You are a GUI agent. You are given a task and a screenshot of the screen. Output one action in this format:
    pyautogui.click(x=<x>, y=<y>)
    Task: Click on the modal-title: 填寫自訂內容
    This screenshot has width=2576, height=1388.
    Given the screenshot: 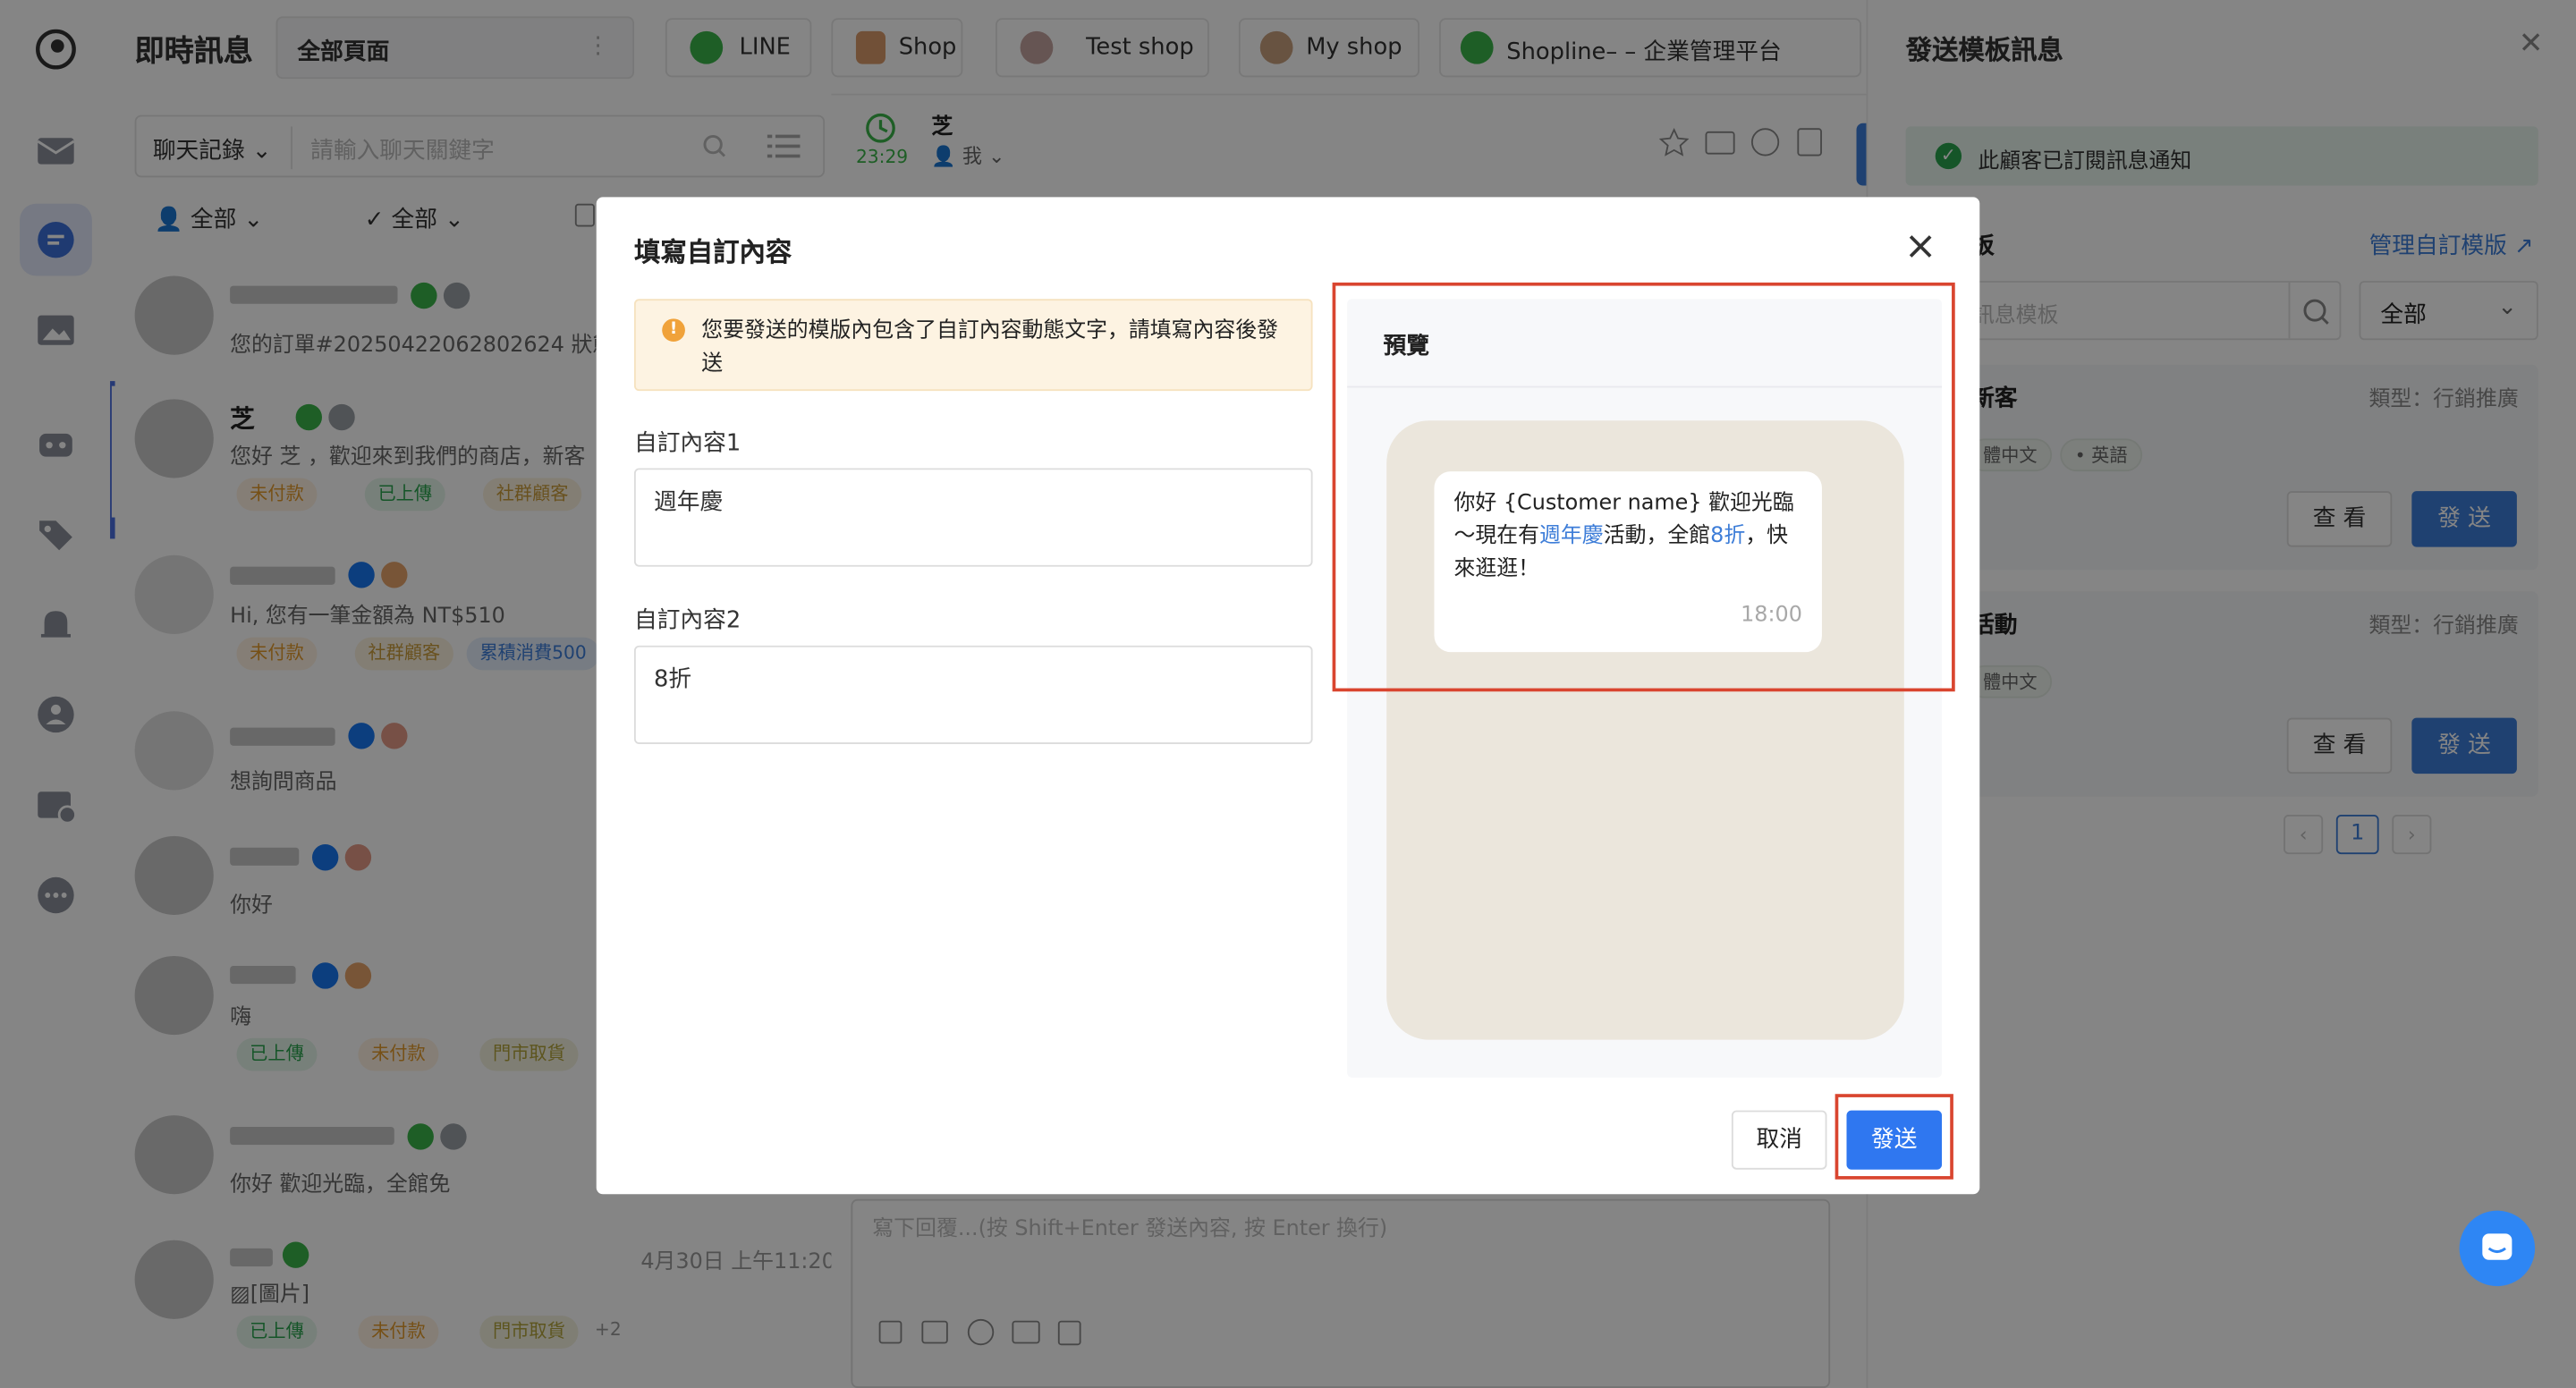 What is the action you would take?
    pyautogui.click(x=712, y=252)
    